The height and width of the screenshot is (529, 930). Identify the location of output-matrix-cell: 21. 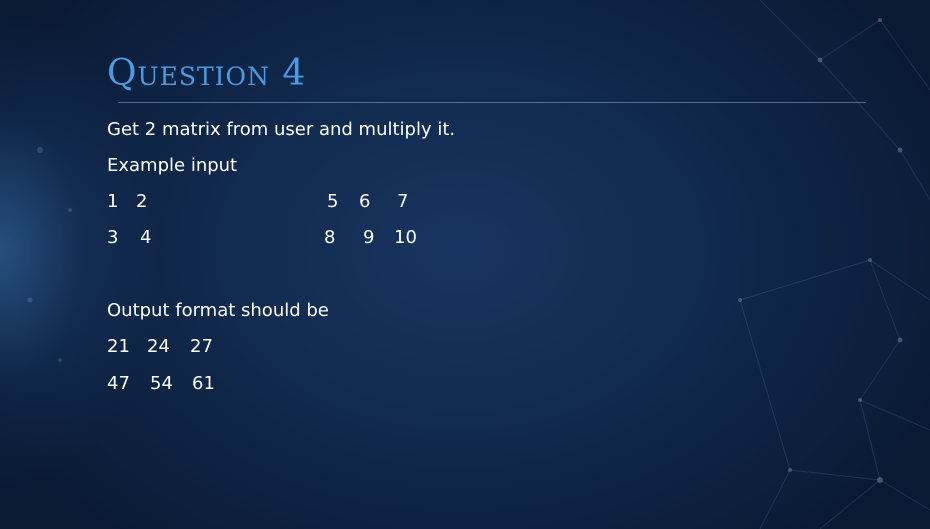
(118, 346).